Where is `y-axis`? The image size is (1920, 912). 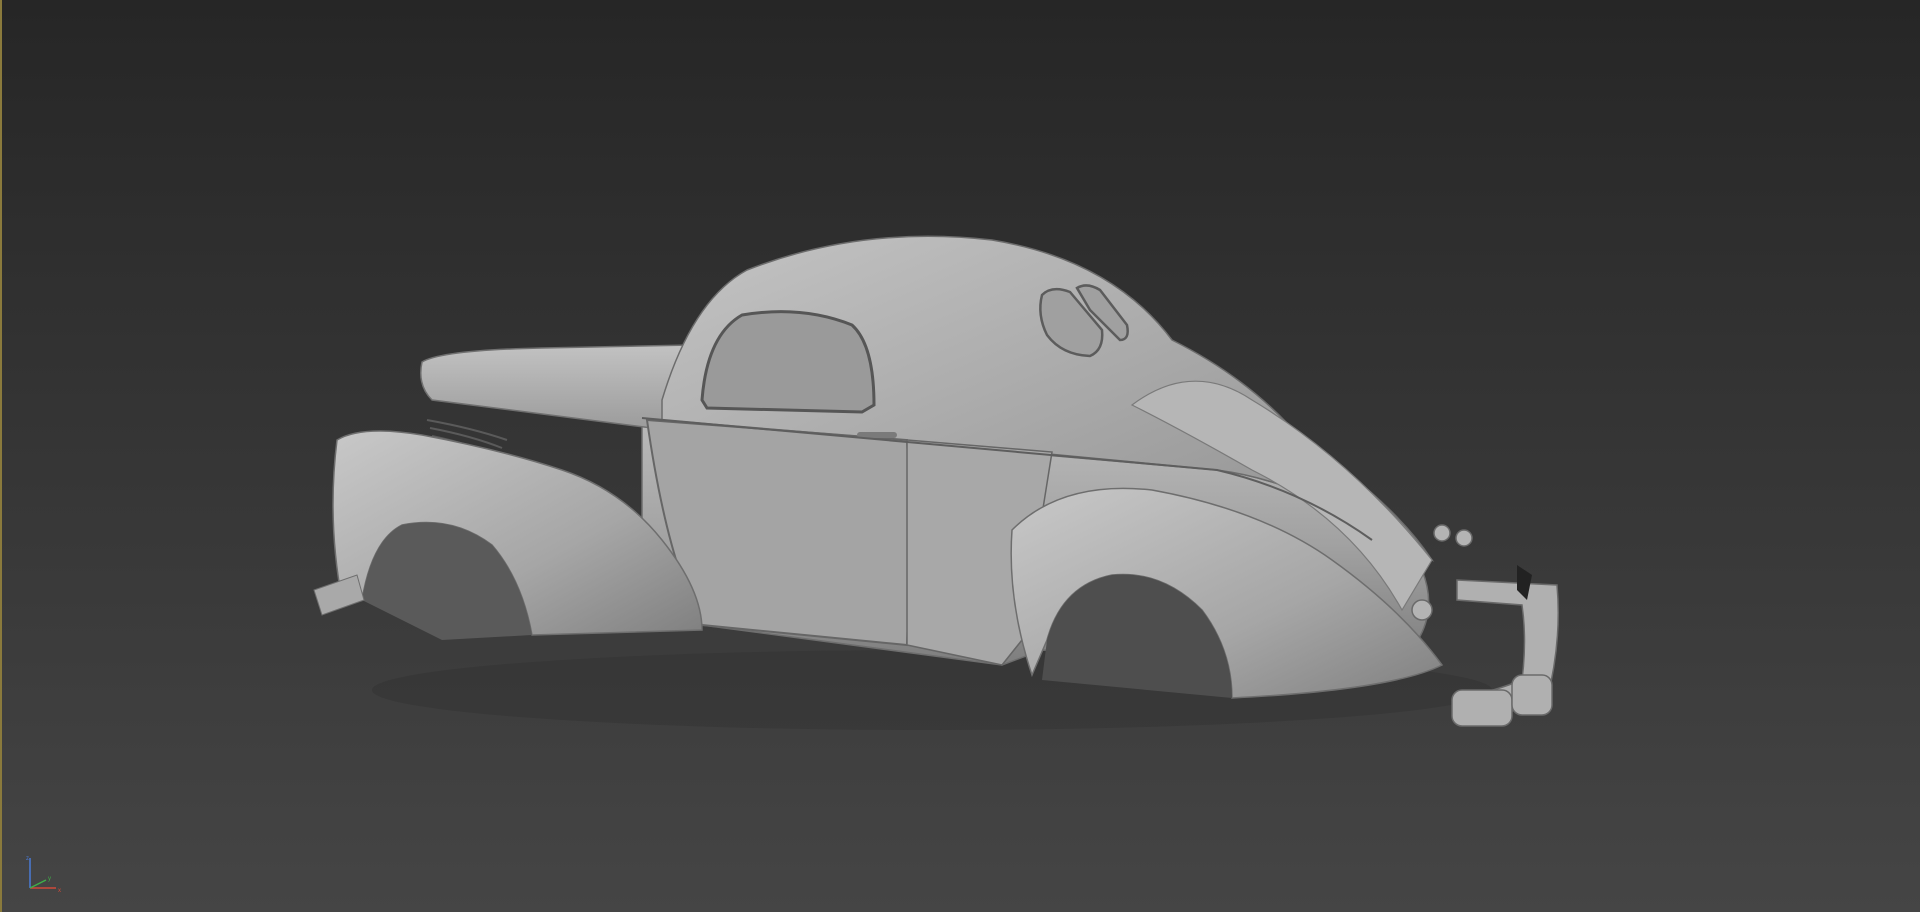 y-axis is located at coordinates (38, 884).